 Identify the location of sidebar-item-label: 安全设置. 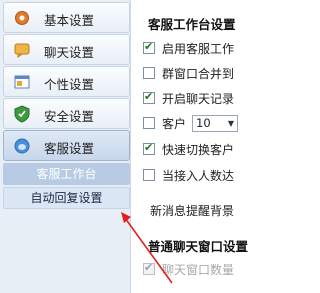
(69, 116).